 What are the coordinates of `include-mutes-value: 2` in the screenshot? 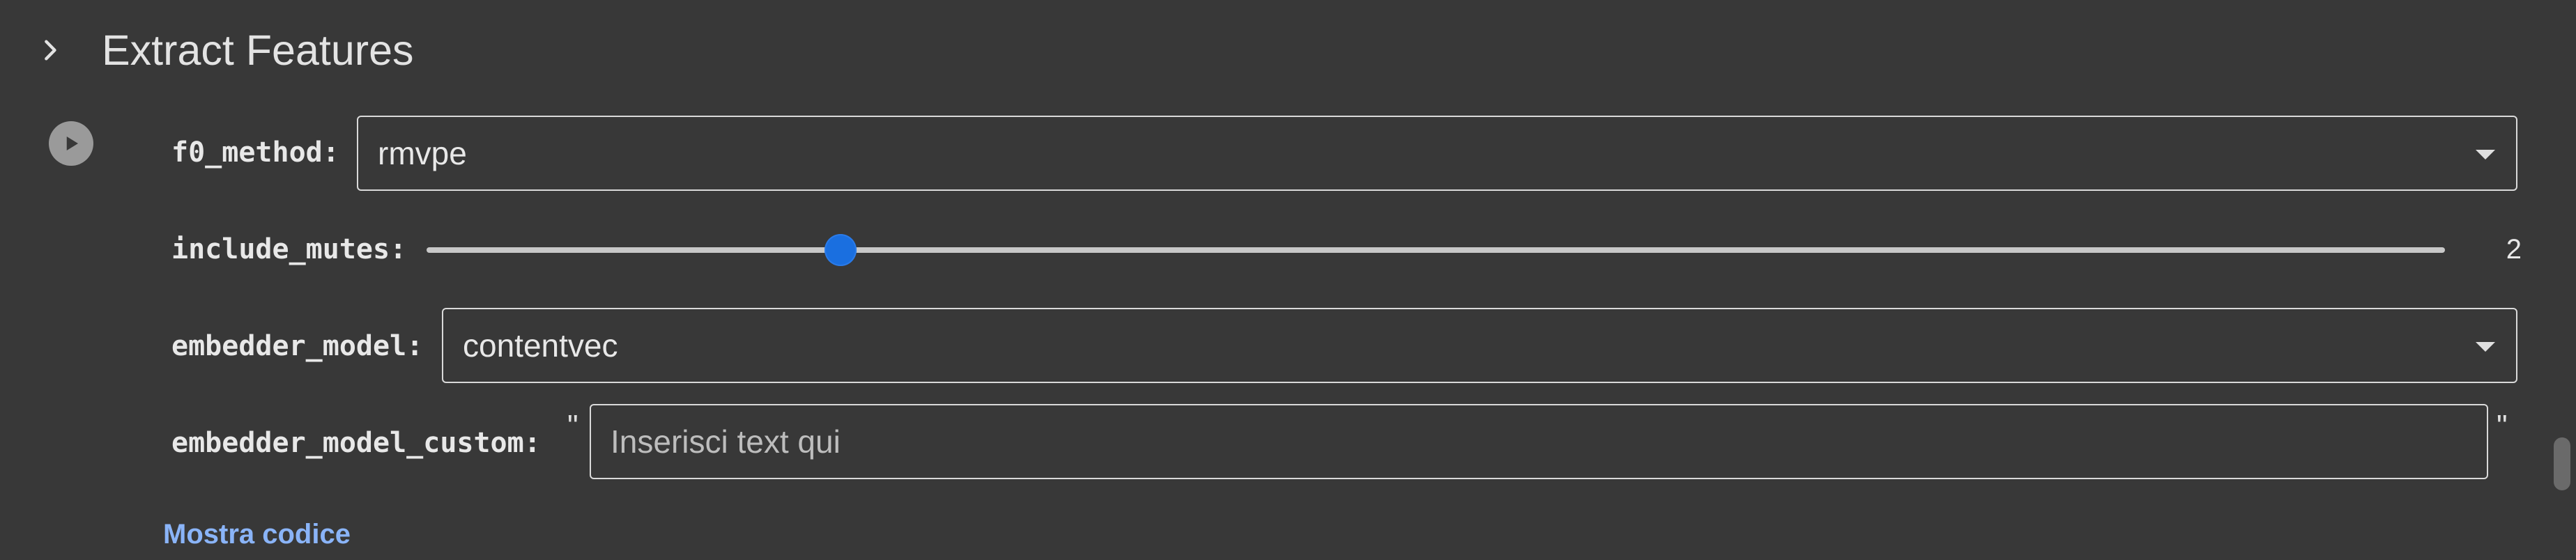 It's located at (2514, 250).